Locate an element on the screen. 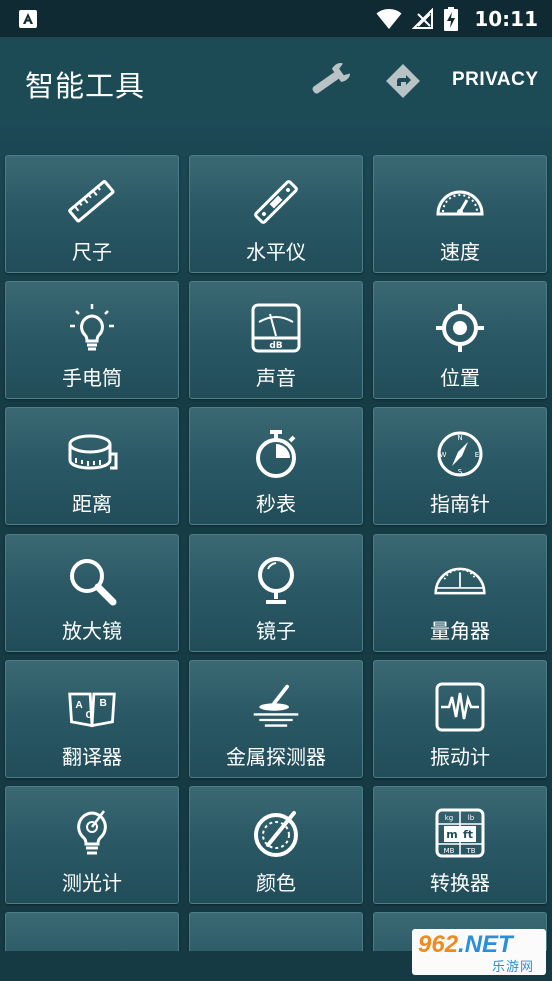  speedometer-icon is located at coordinates (460, 203).